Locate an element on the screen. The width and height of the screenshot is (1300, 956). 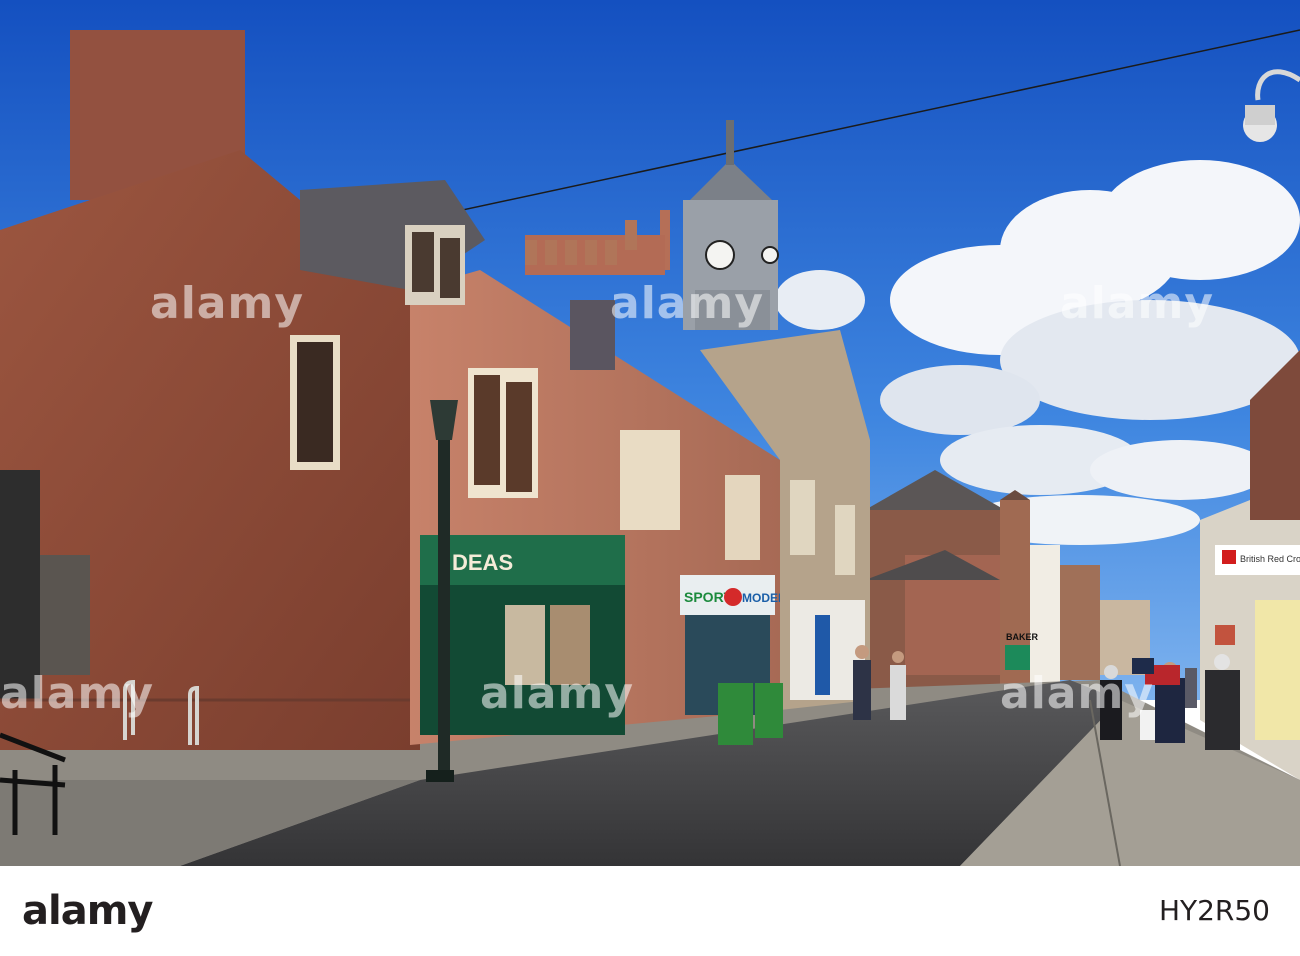
alamy-logo: alamy is located at coordinates (87, 911).